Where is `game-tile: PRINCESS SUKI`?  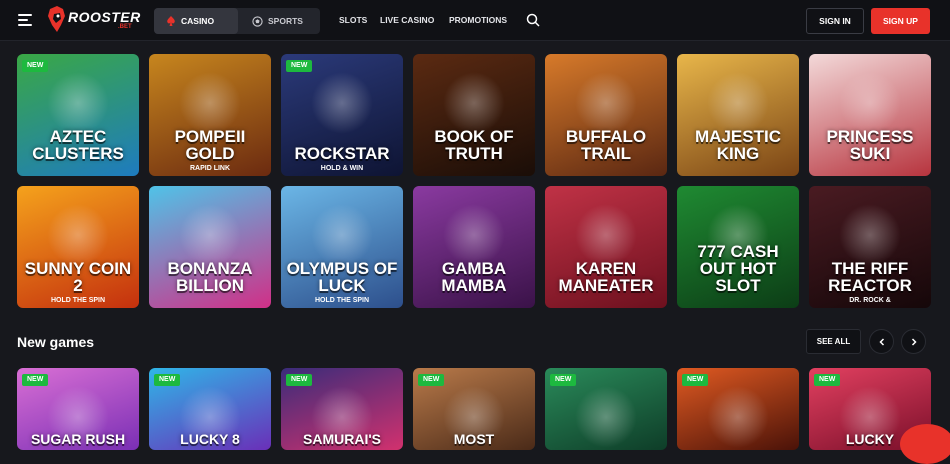
game-tile: PRINCESS SUKI is located at coordinates (870, 115).